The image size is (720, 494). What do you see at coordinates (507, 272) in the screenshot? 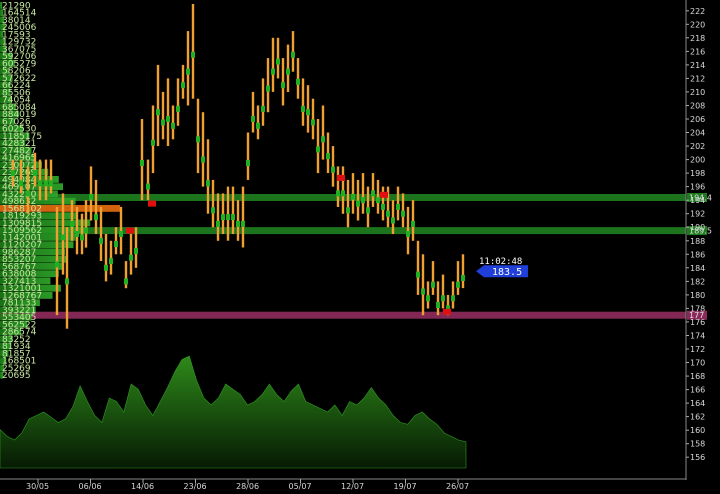
I see `current-price: 183.5` at bounding box center [507, 272].